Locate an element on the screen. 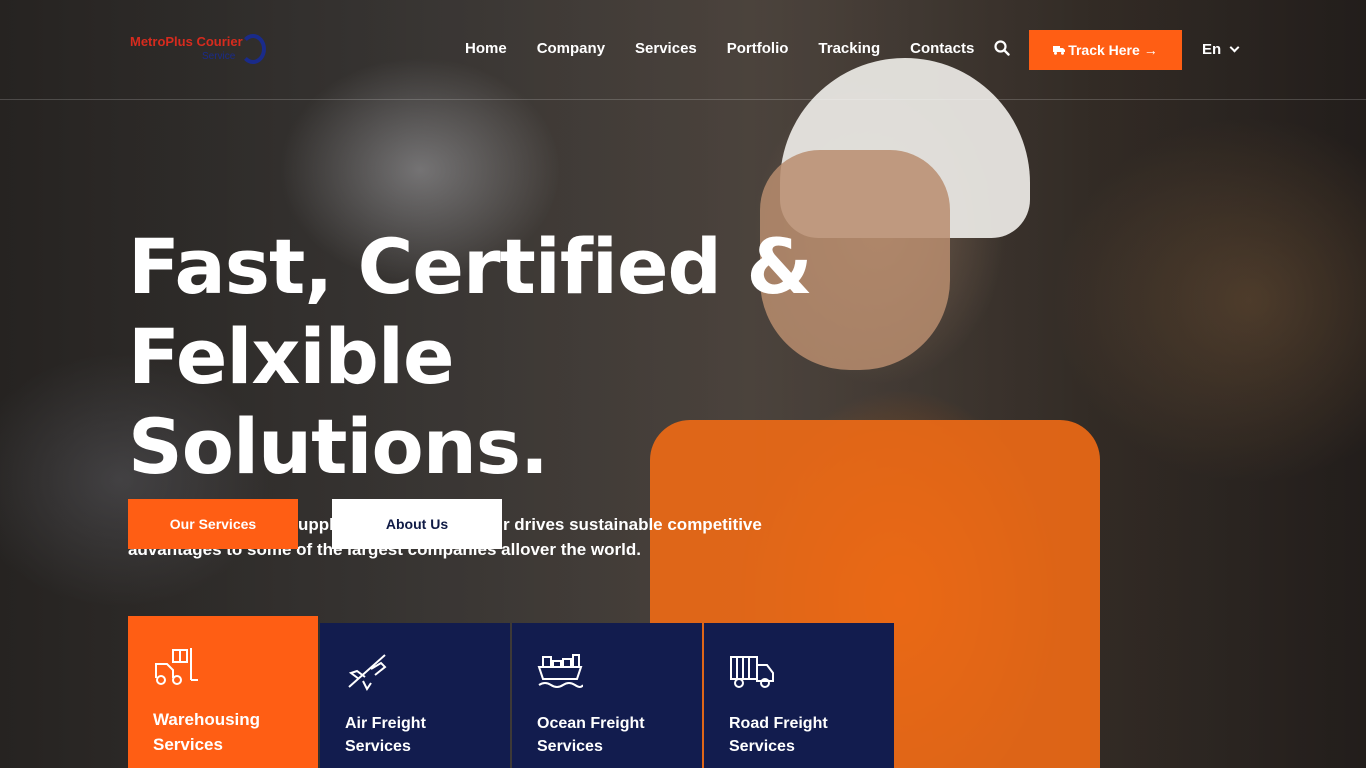 This screenshot has width=1366, height=768. logo-mark-icon is located at coordinates (253, 49).